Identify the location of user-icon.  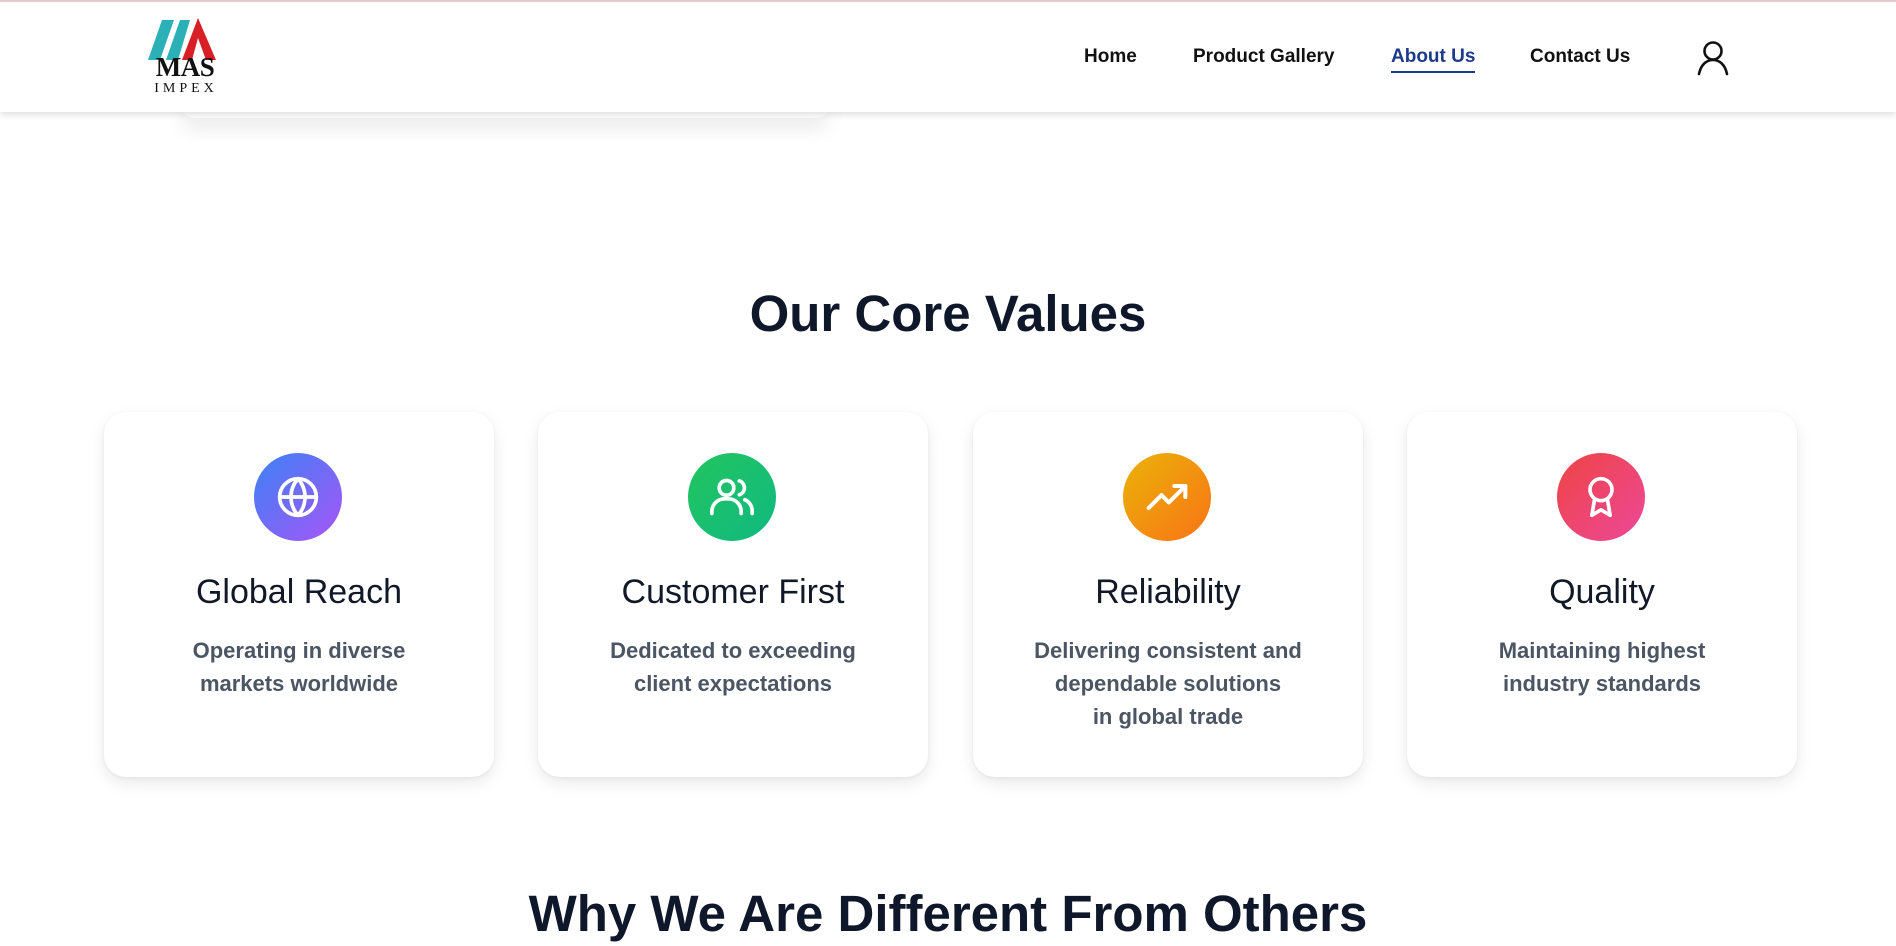
(1713, 58).